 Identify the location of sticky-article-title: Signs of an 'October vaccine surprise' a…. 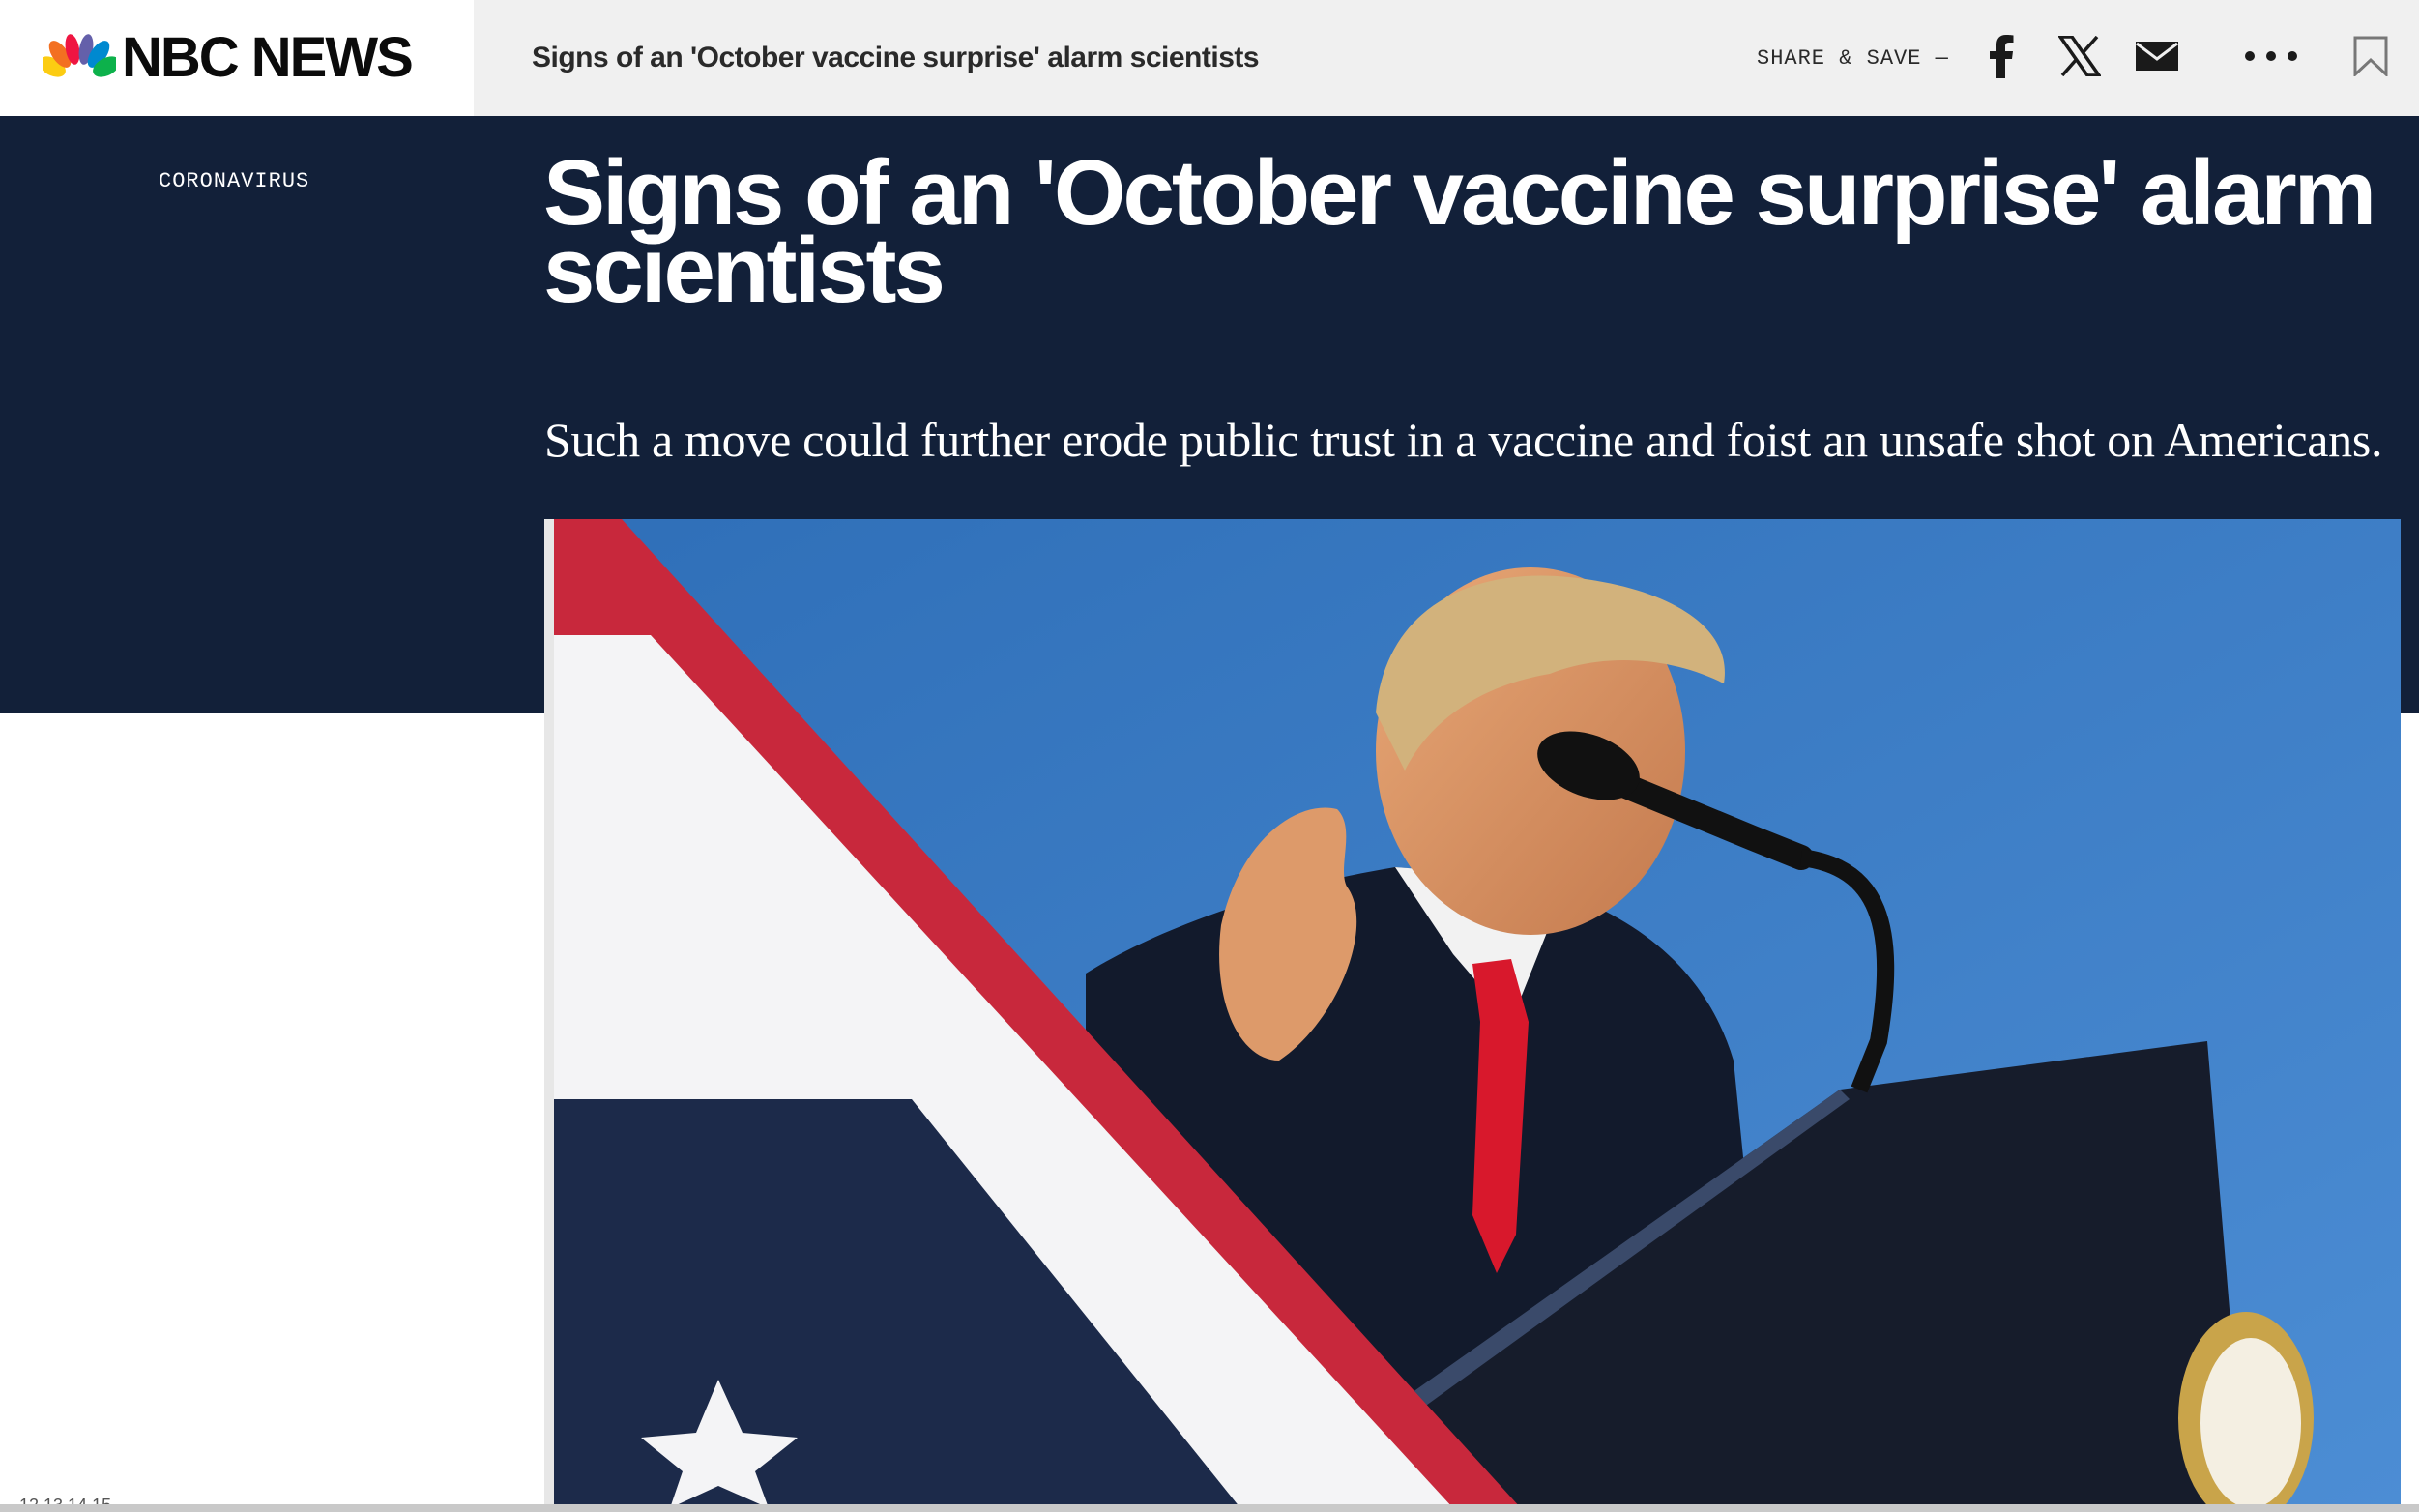
(896, 57).